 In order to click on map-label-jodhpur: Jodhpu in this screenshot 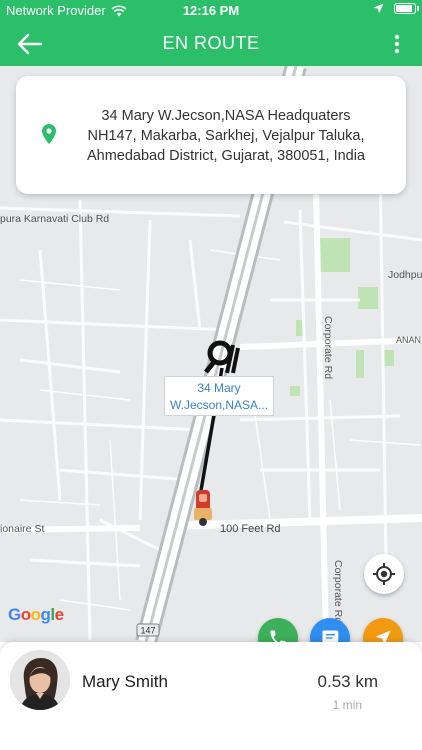, I will do `click(405, 275)`.